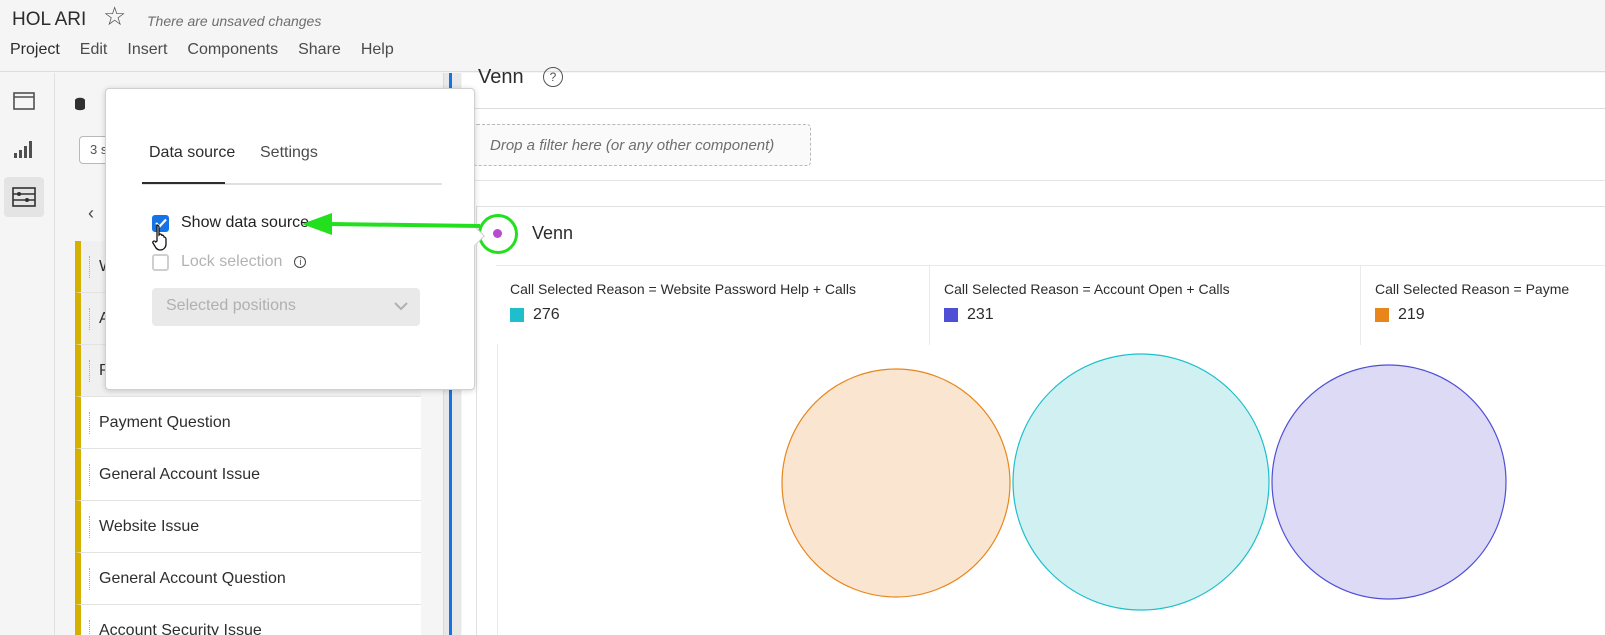 This screenshot has height=635, width=1605. I want to click on list-item: General Account Issue, so click(248, 475).